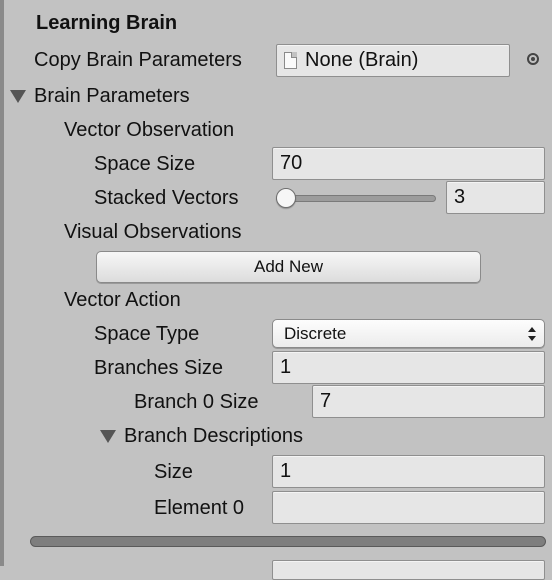 This screenshot has height=580, width=552. I want to click on vector-action-header: Vector Action, so click(122, 300).